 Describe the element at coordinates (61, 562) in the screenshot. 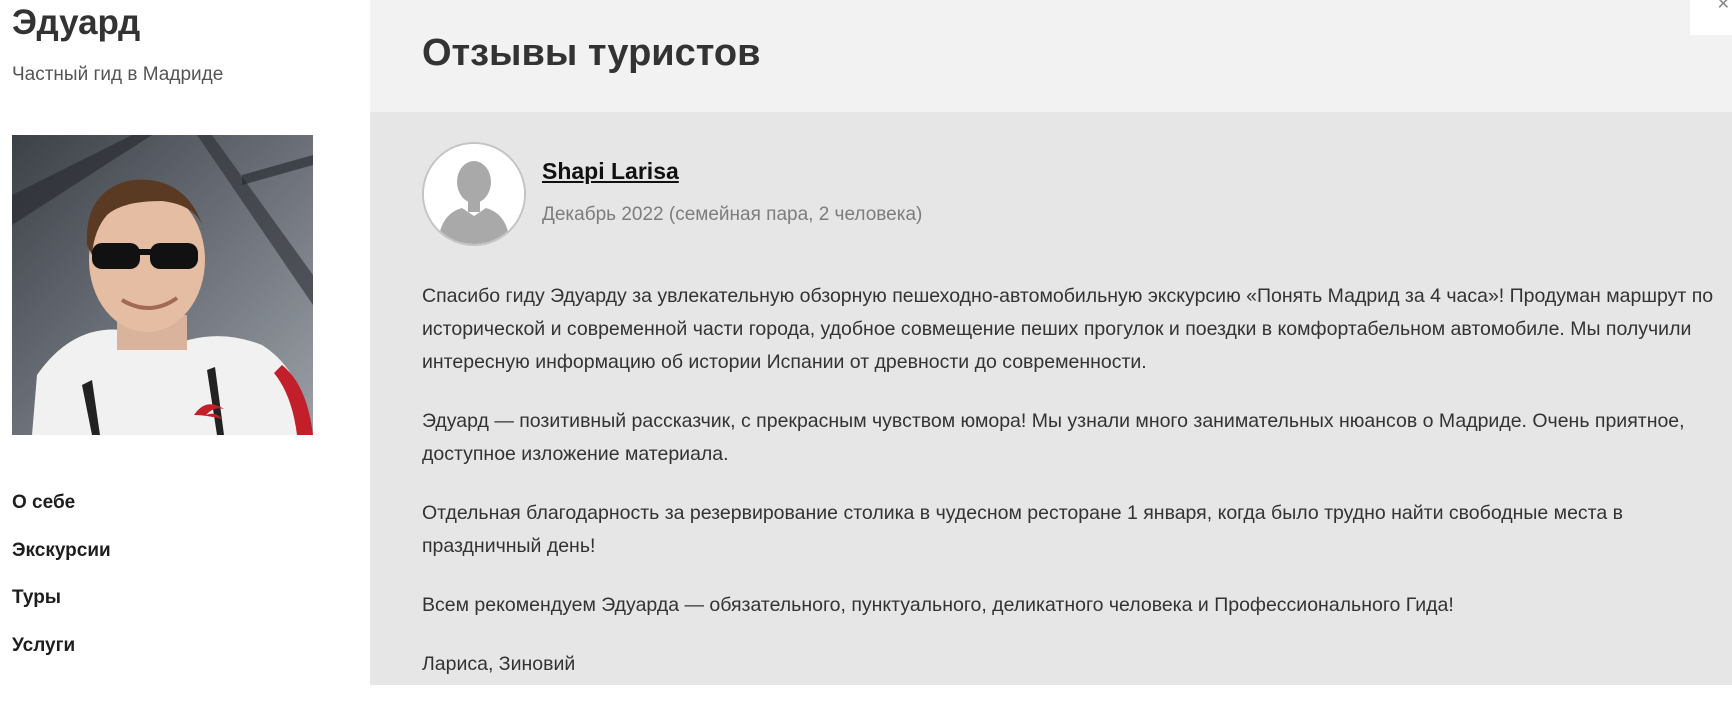

I see `nav-item-excursions: Экскурсии` at that location.